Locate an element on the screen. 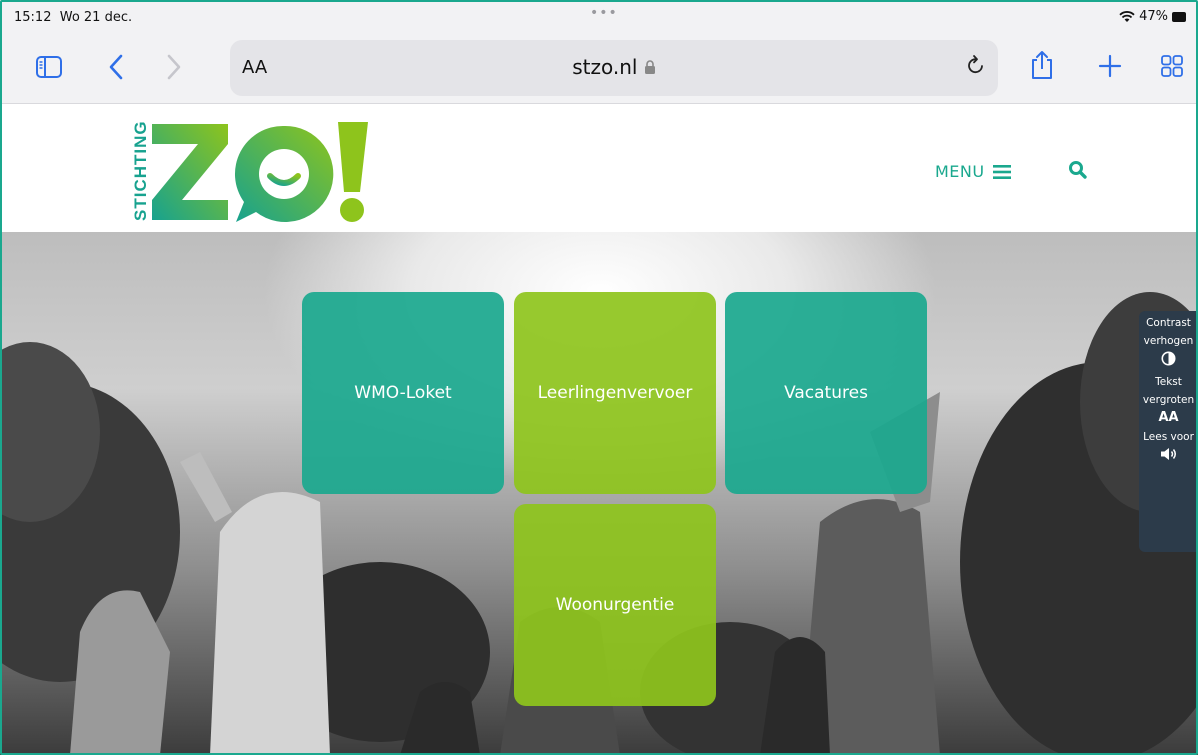 This screenshot has height=755, width=1198. address-bar: AA stzo.nl is located at coordinates (614, 68).